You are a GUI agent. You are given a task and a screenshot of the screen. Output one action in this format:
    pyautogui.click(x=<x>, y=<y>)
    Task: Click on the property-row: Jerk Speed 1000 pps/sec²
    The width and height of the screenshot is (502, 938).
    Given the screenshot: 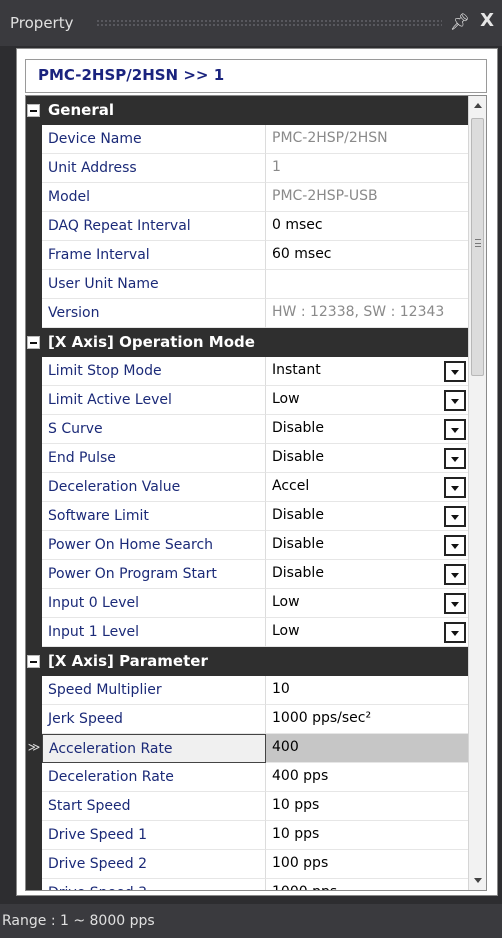 What is the action you would take?
    pyautogui.click(x=248, y=719)
    